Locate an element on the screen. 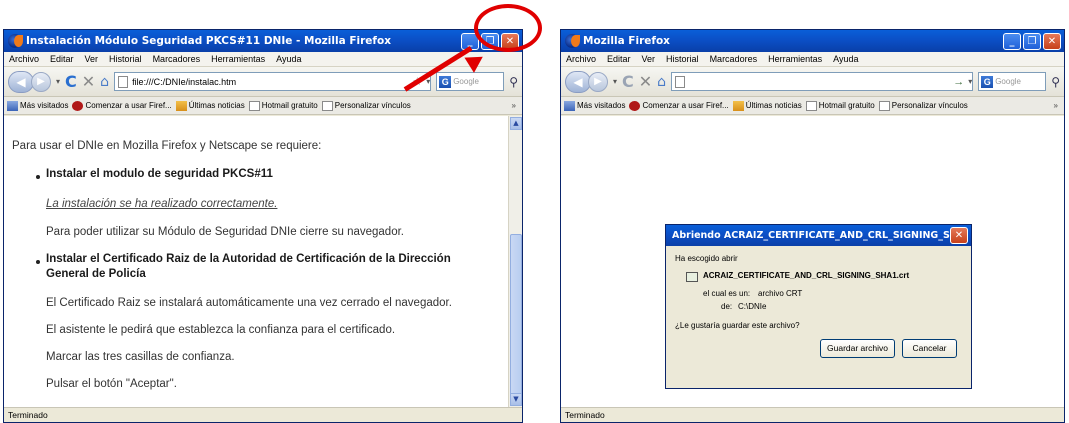 This screenshot has height=423, width=1069. minimize-button: _ is located at coordinates (1012, 41).